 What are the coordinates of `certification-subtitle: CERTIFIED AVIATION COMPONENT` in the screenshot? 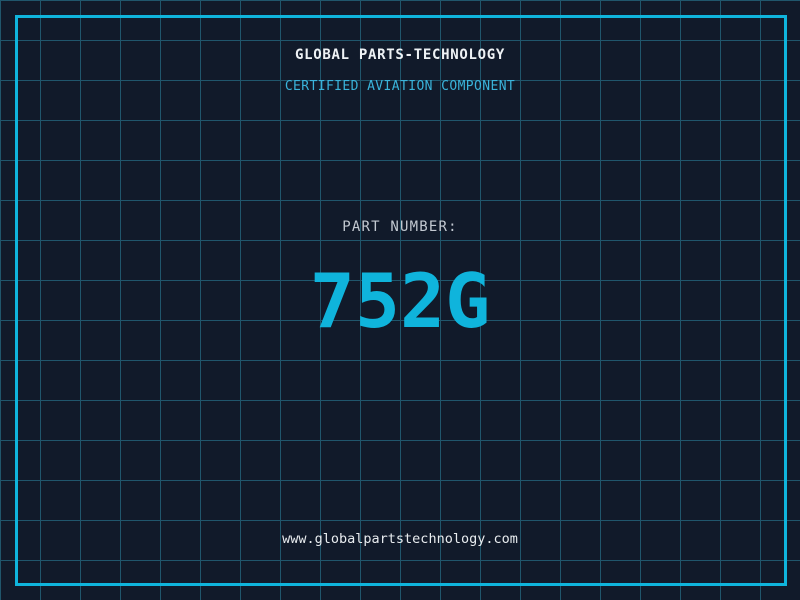 It's located at (400, 86).